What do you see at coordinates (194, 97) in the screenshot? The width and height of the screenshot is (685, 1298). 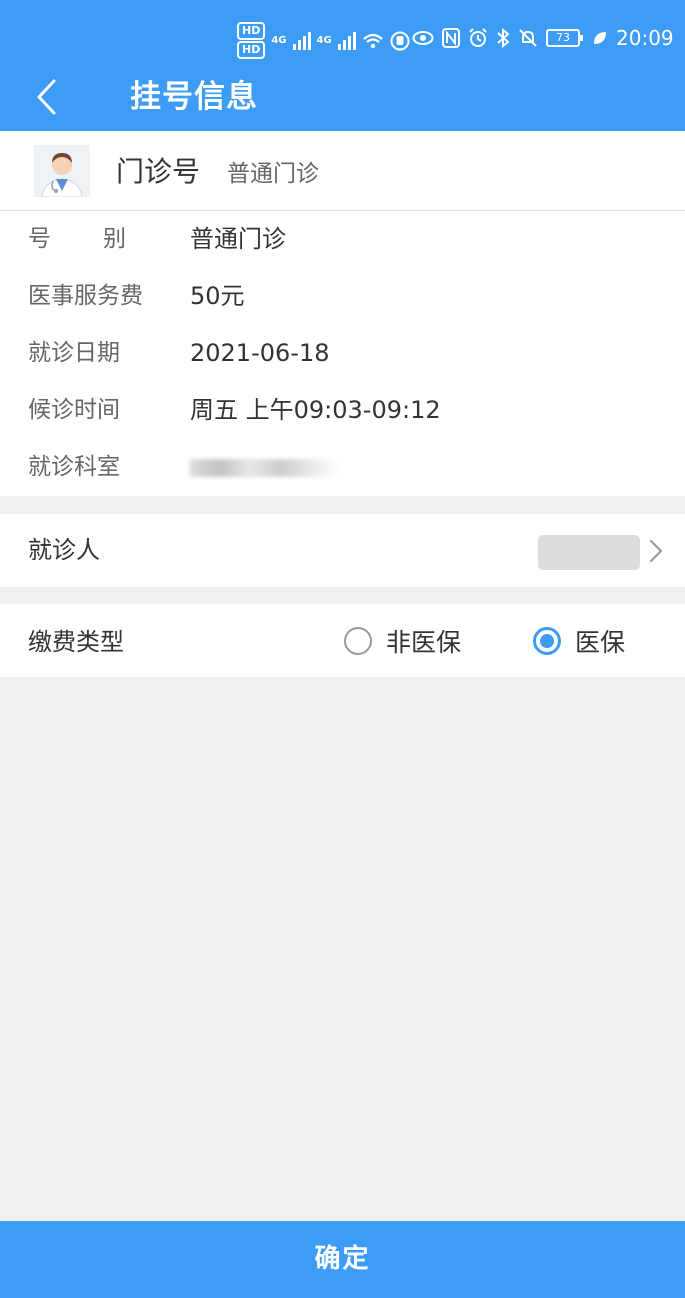 I see `page-title: 挂号信息` at bounding box center [194, 97].